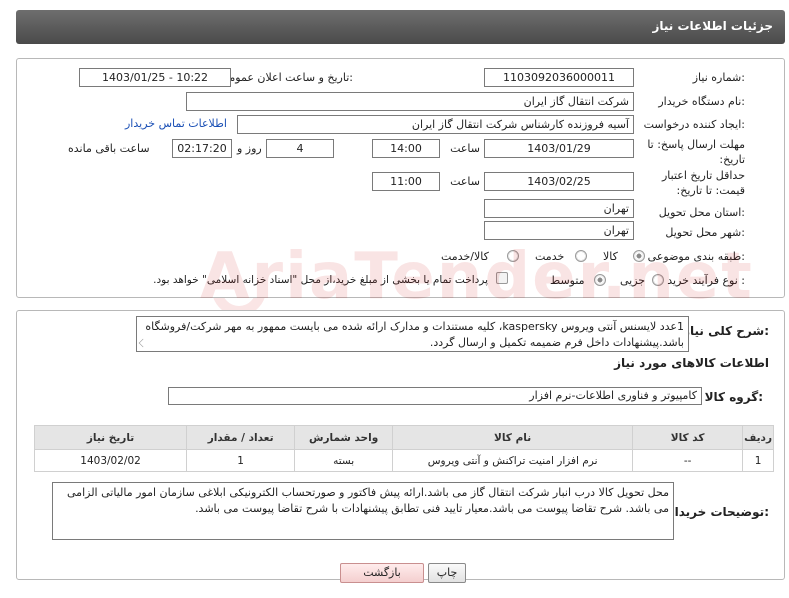 The image size is (789, 598). What do you see at coordinates (176, 123) in the screenshot?
I see `contact-info-link: اطلاعات تماس خریدار` at bounding box center [176, 123].